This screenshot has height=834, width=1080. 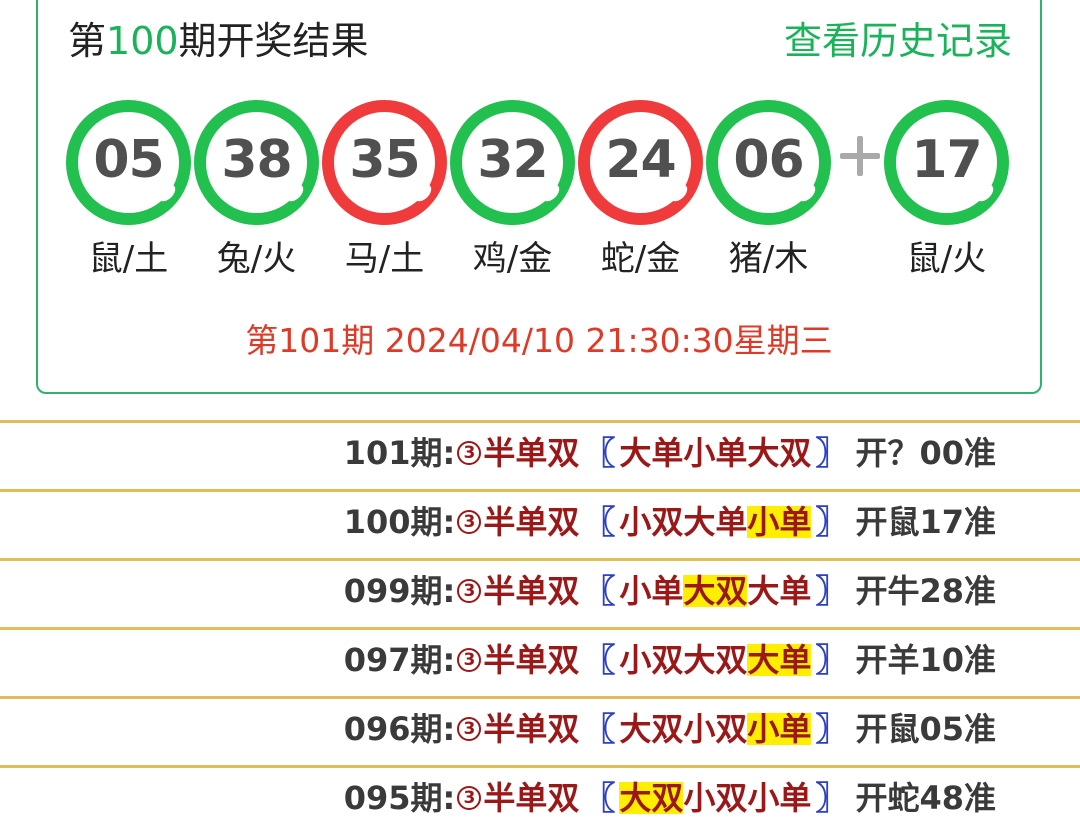 I want to click on ball-zodiac-label: 猪/木, so click(x=768, y=259).